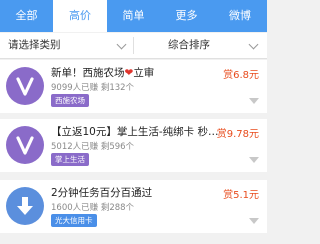 The height and width of the screenshot is (244, 320). Describe the element at coordinates (26, 16) in the screenshot. I see `tab-all: 全部` at that location.